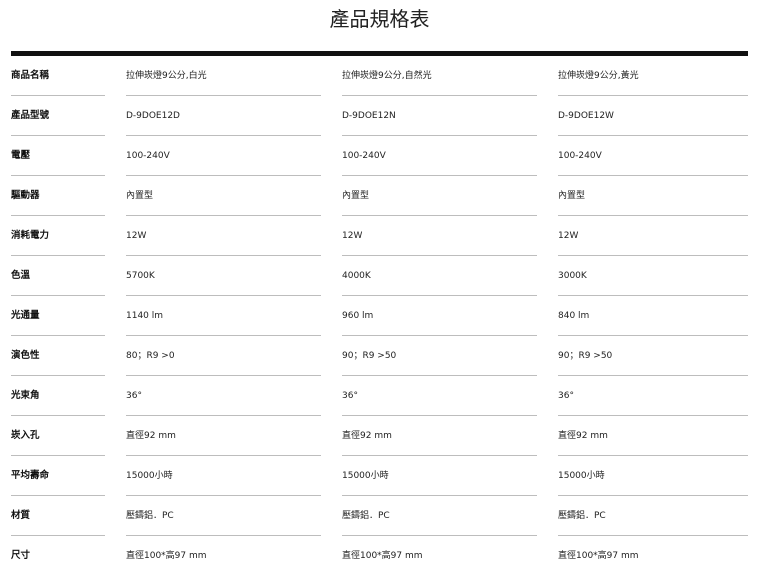  Describe the element at coordinates (30, 115) in the screenshot. I see `row-label: 產品型號` at that location.